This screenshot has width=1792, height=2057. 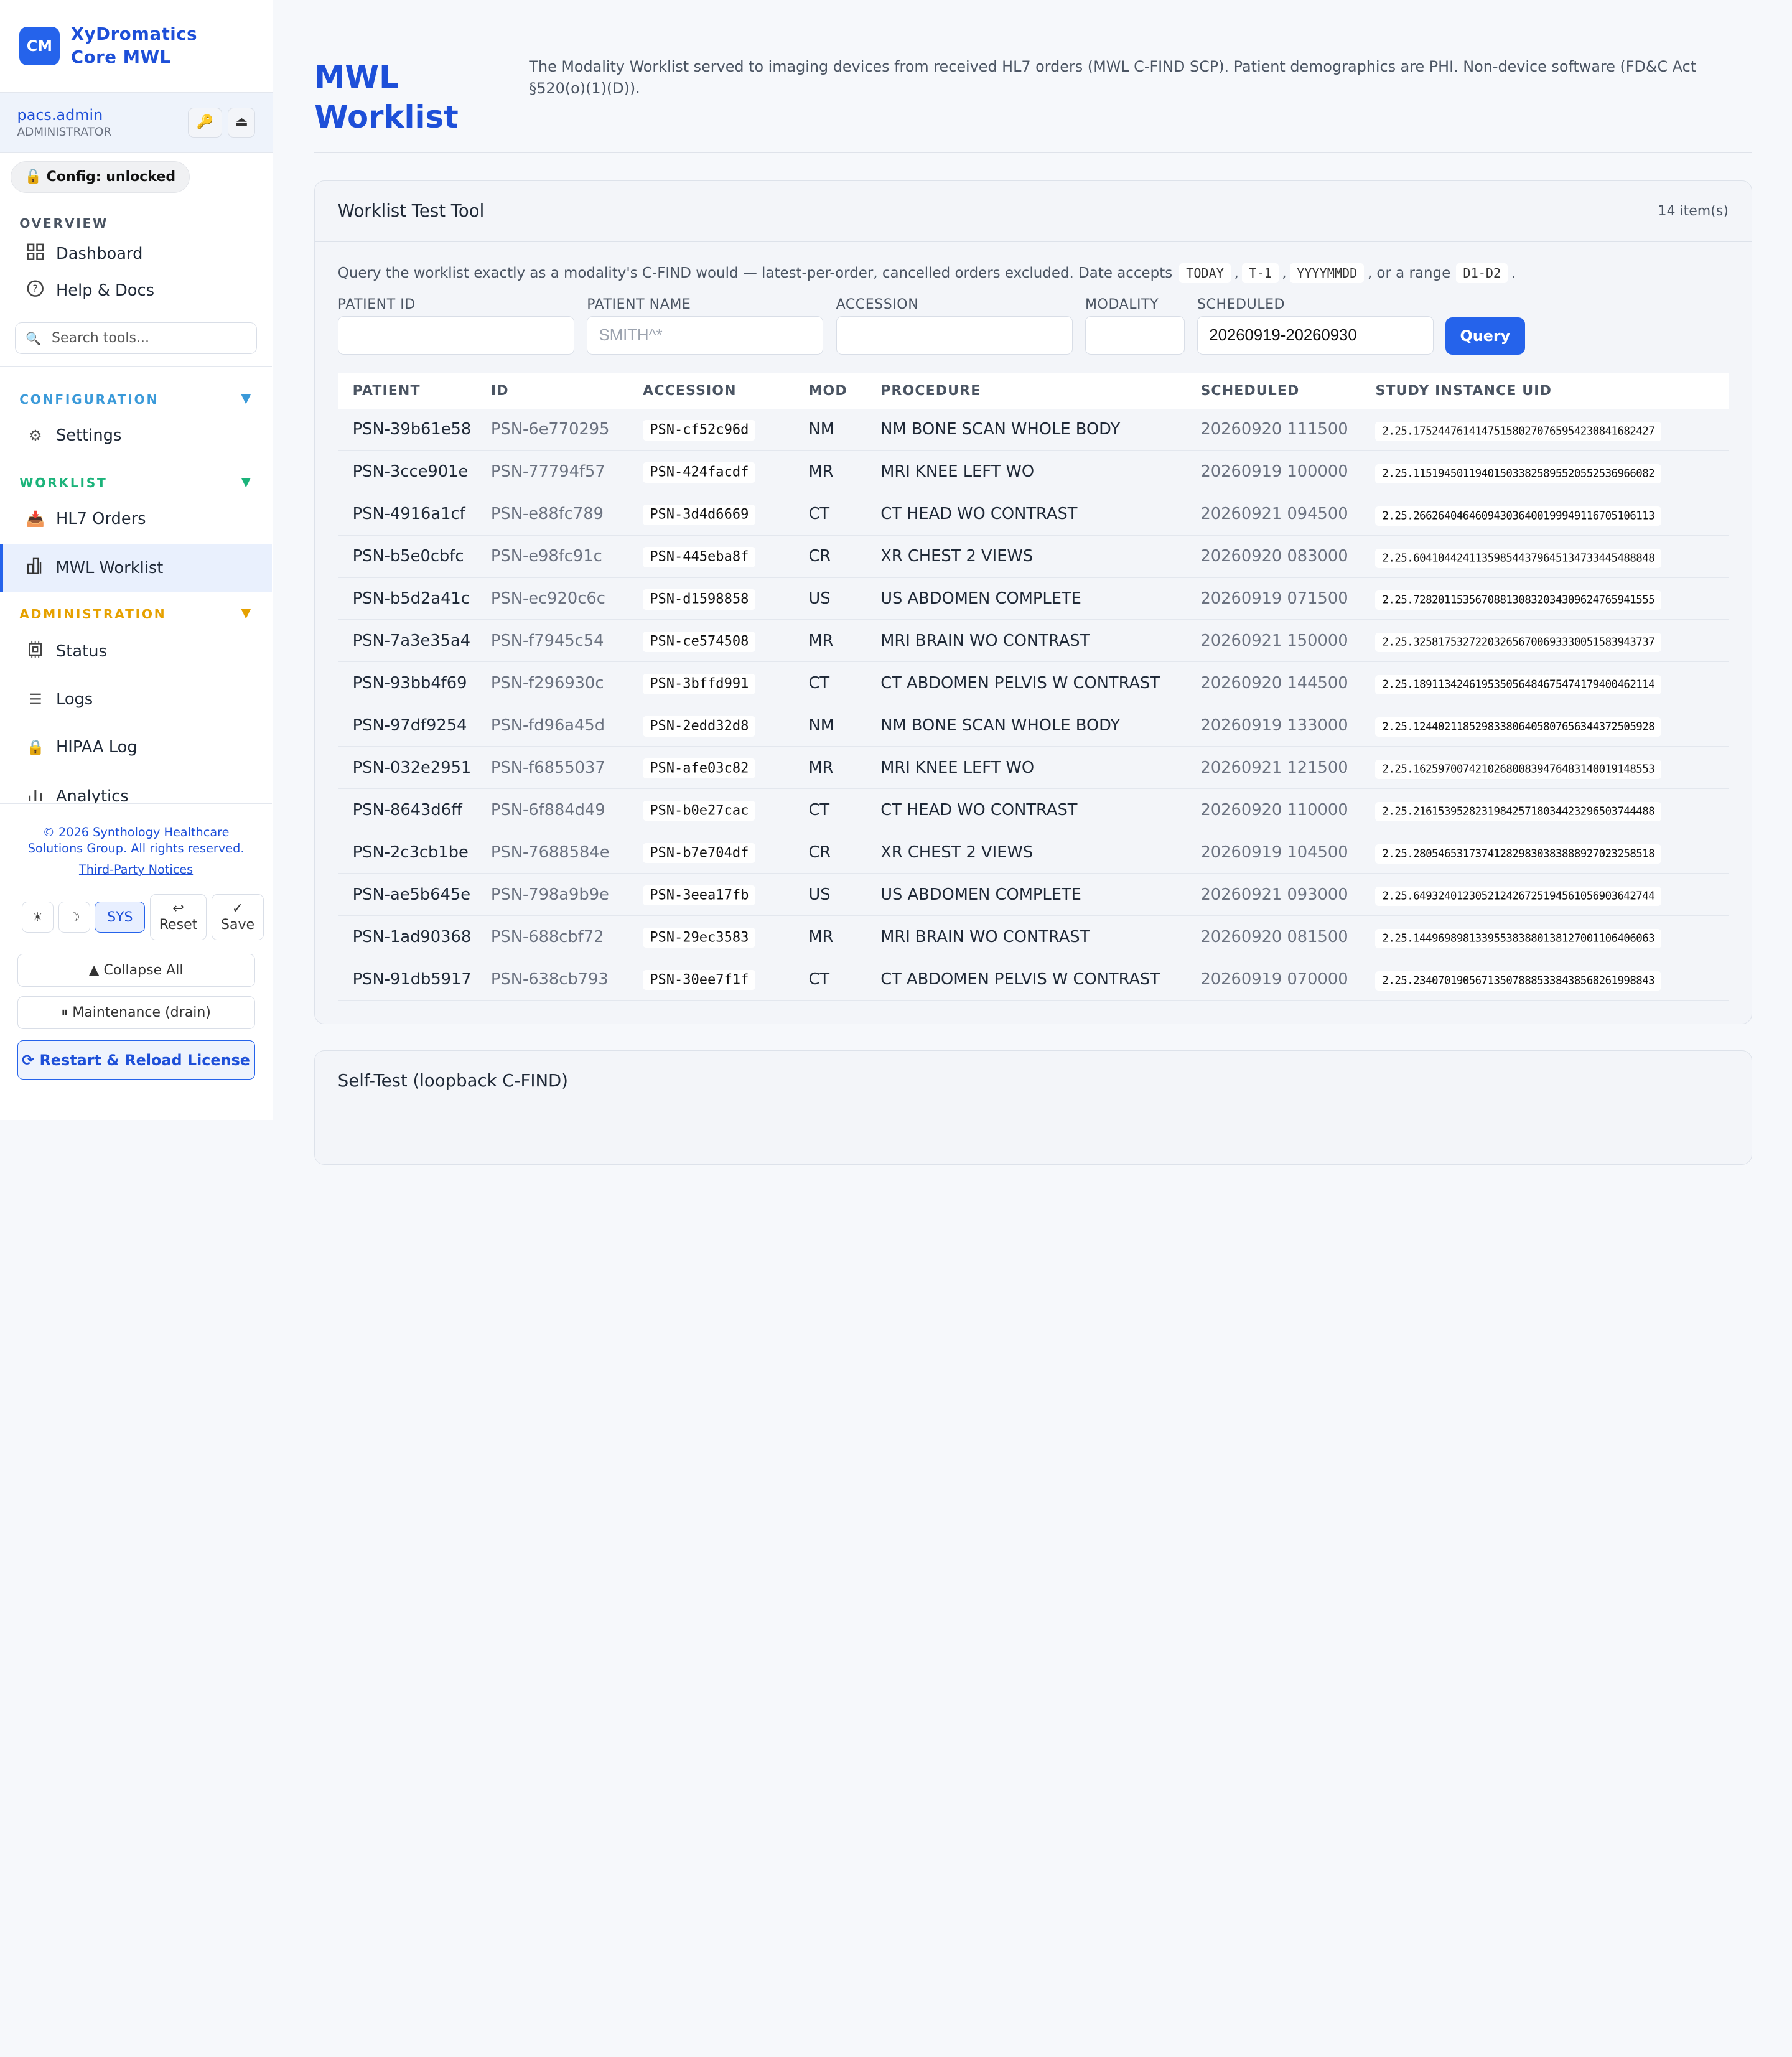 What do you see at coordinates (136, 832) in the screenshot?
I see `copyright-line1: © 2026 Synthology Healthcare` at bounding box center [136, 832].